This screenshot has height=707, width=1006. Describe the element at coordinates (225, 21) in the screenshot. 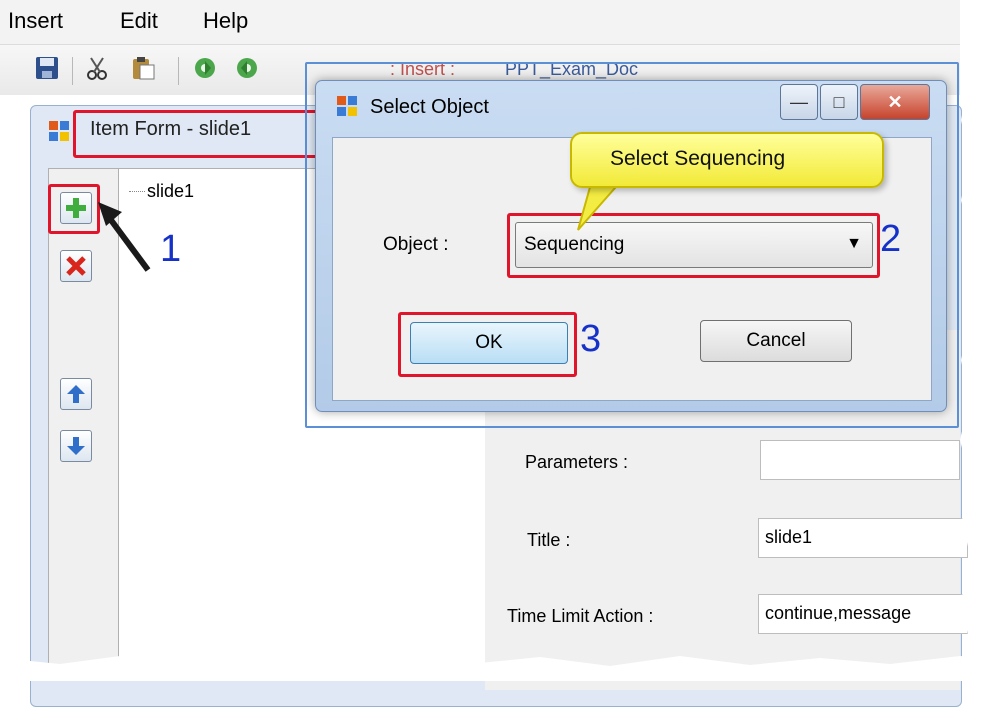

I see `menu-help: Help` at that location.